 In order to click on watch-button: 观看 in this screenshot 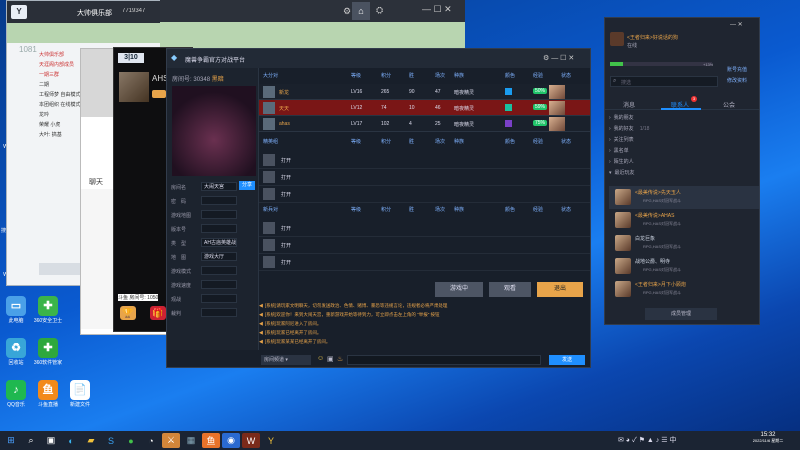, I will do `click(510, 289)`.